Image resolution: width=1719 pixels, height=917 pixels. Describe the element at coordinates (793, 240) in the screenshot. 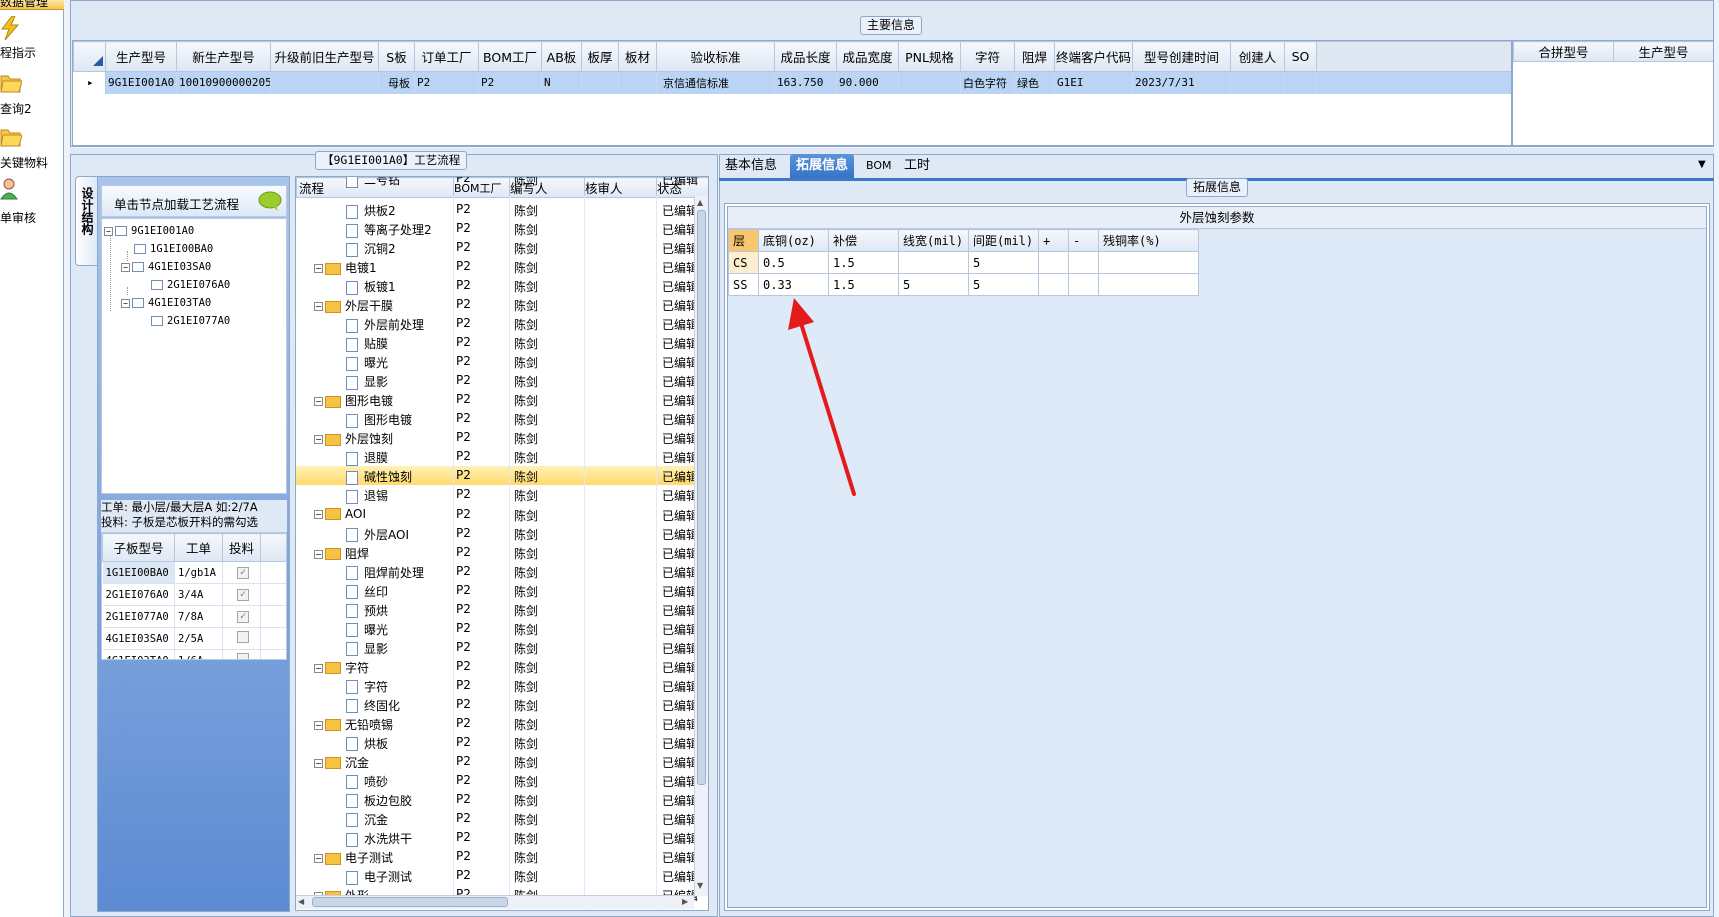

I see `column-header: 底铜(oz)` at that location.